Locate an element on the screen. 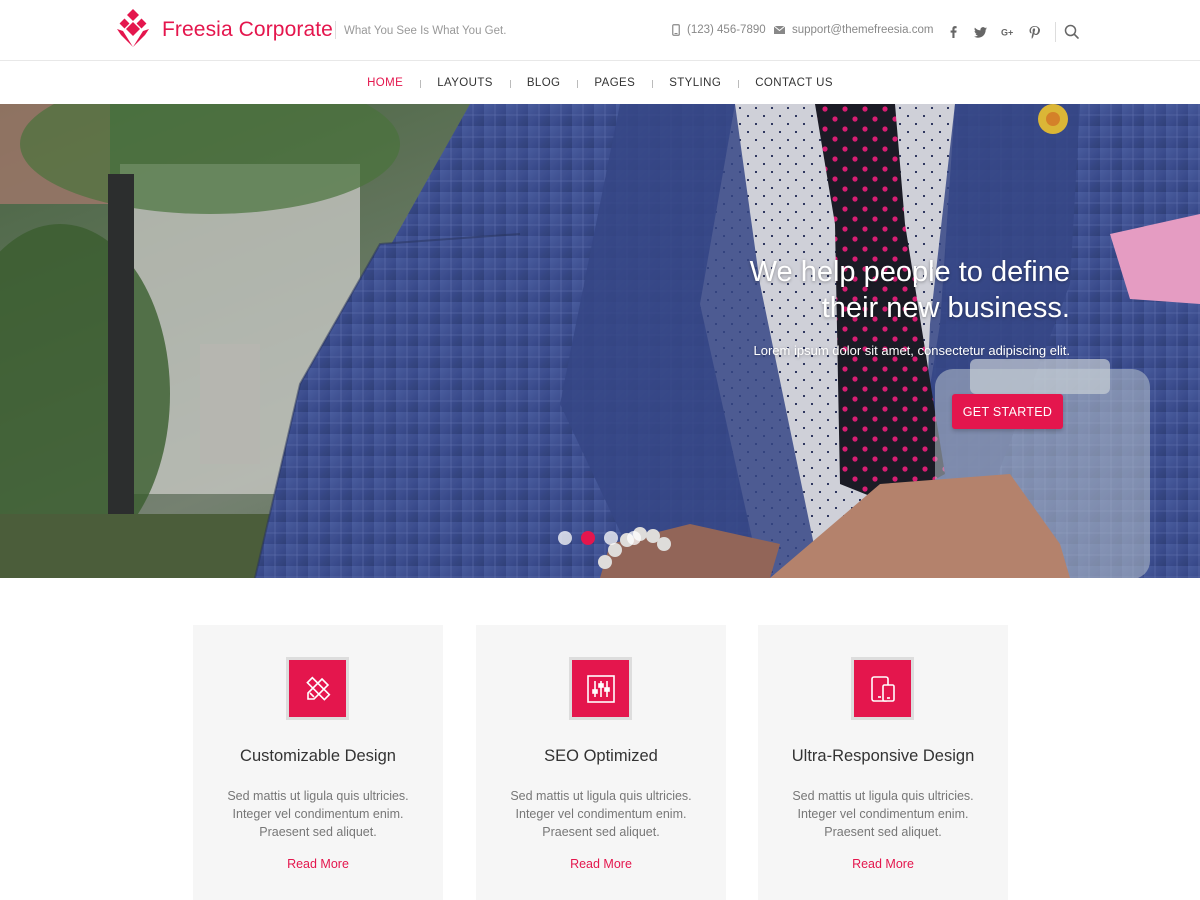  get-started-button: GET STARTED is located at coordinates (1007, 411).